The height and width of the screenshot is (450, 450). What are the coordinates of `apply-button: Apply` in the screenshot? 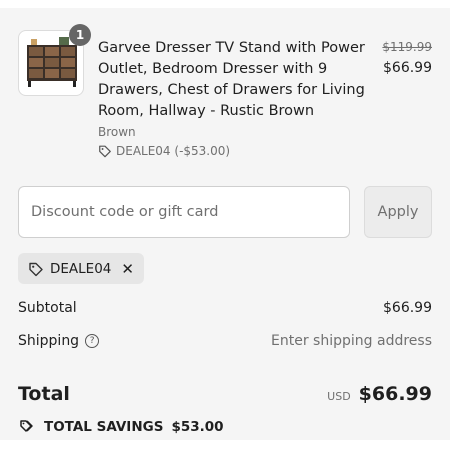 It's located at (398, 212).